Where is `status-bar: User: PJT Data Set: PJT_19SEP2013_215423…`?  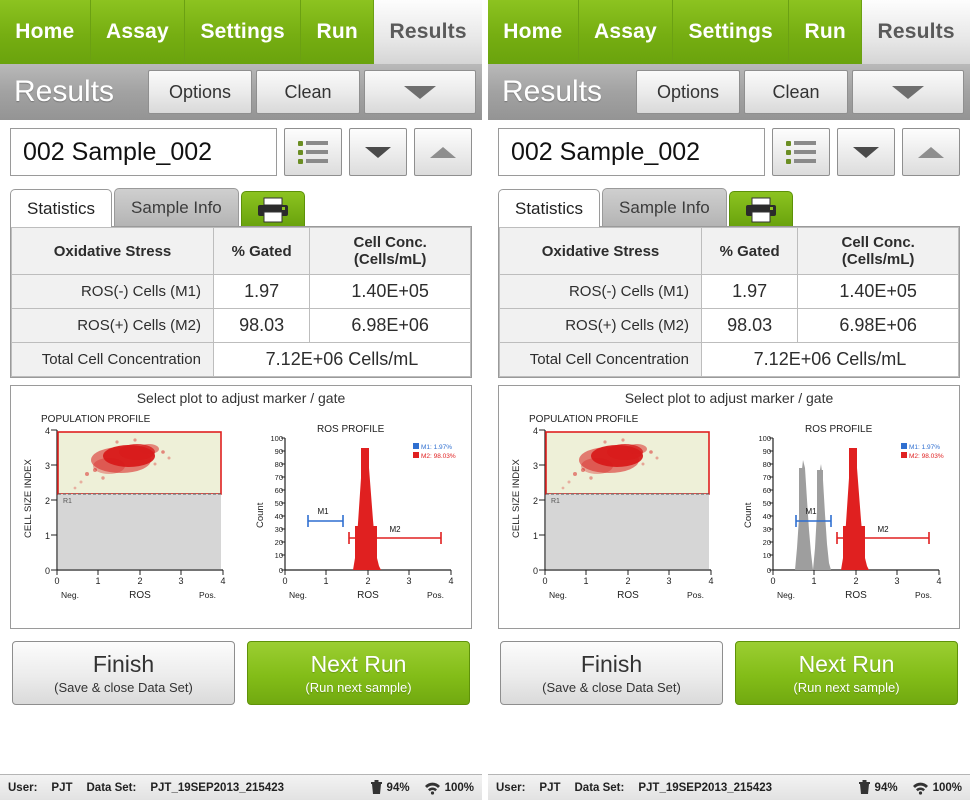
status-bar: User: PJT Data Set: PJT_19SEP2013_215423… is located at coordinates (241, 787).